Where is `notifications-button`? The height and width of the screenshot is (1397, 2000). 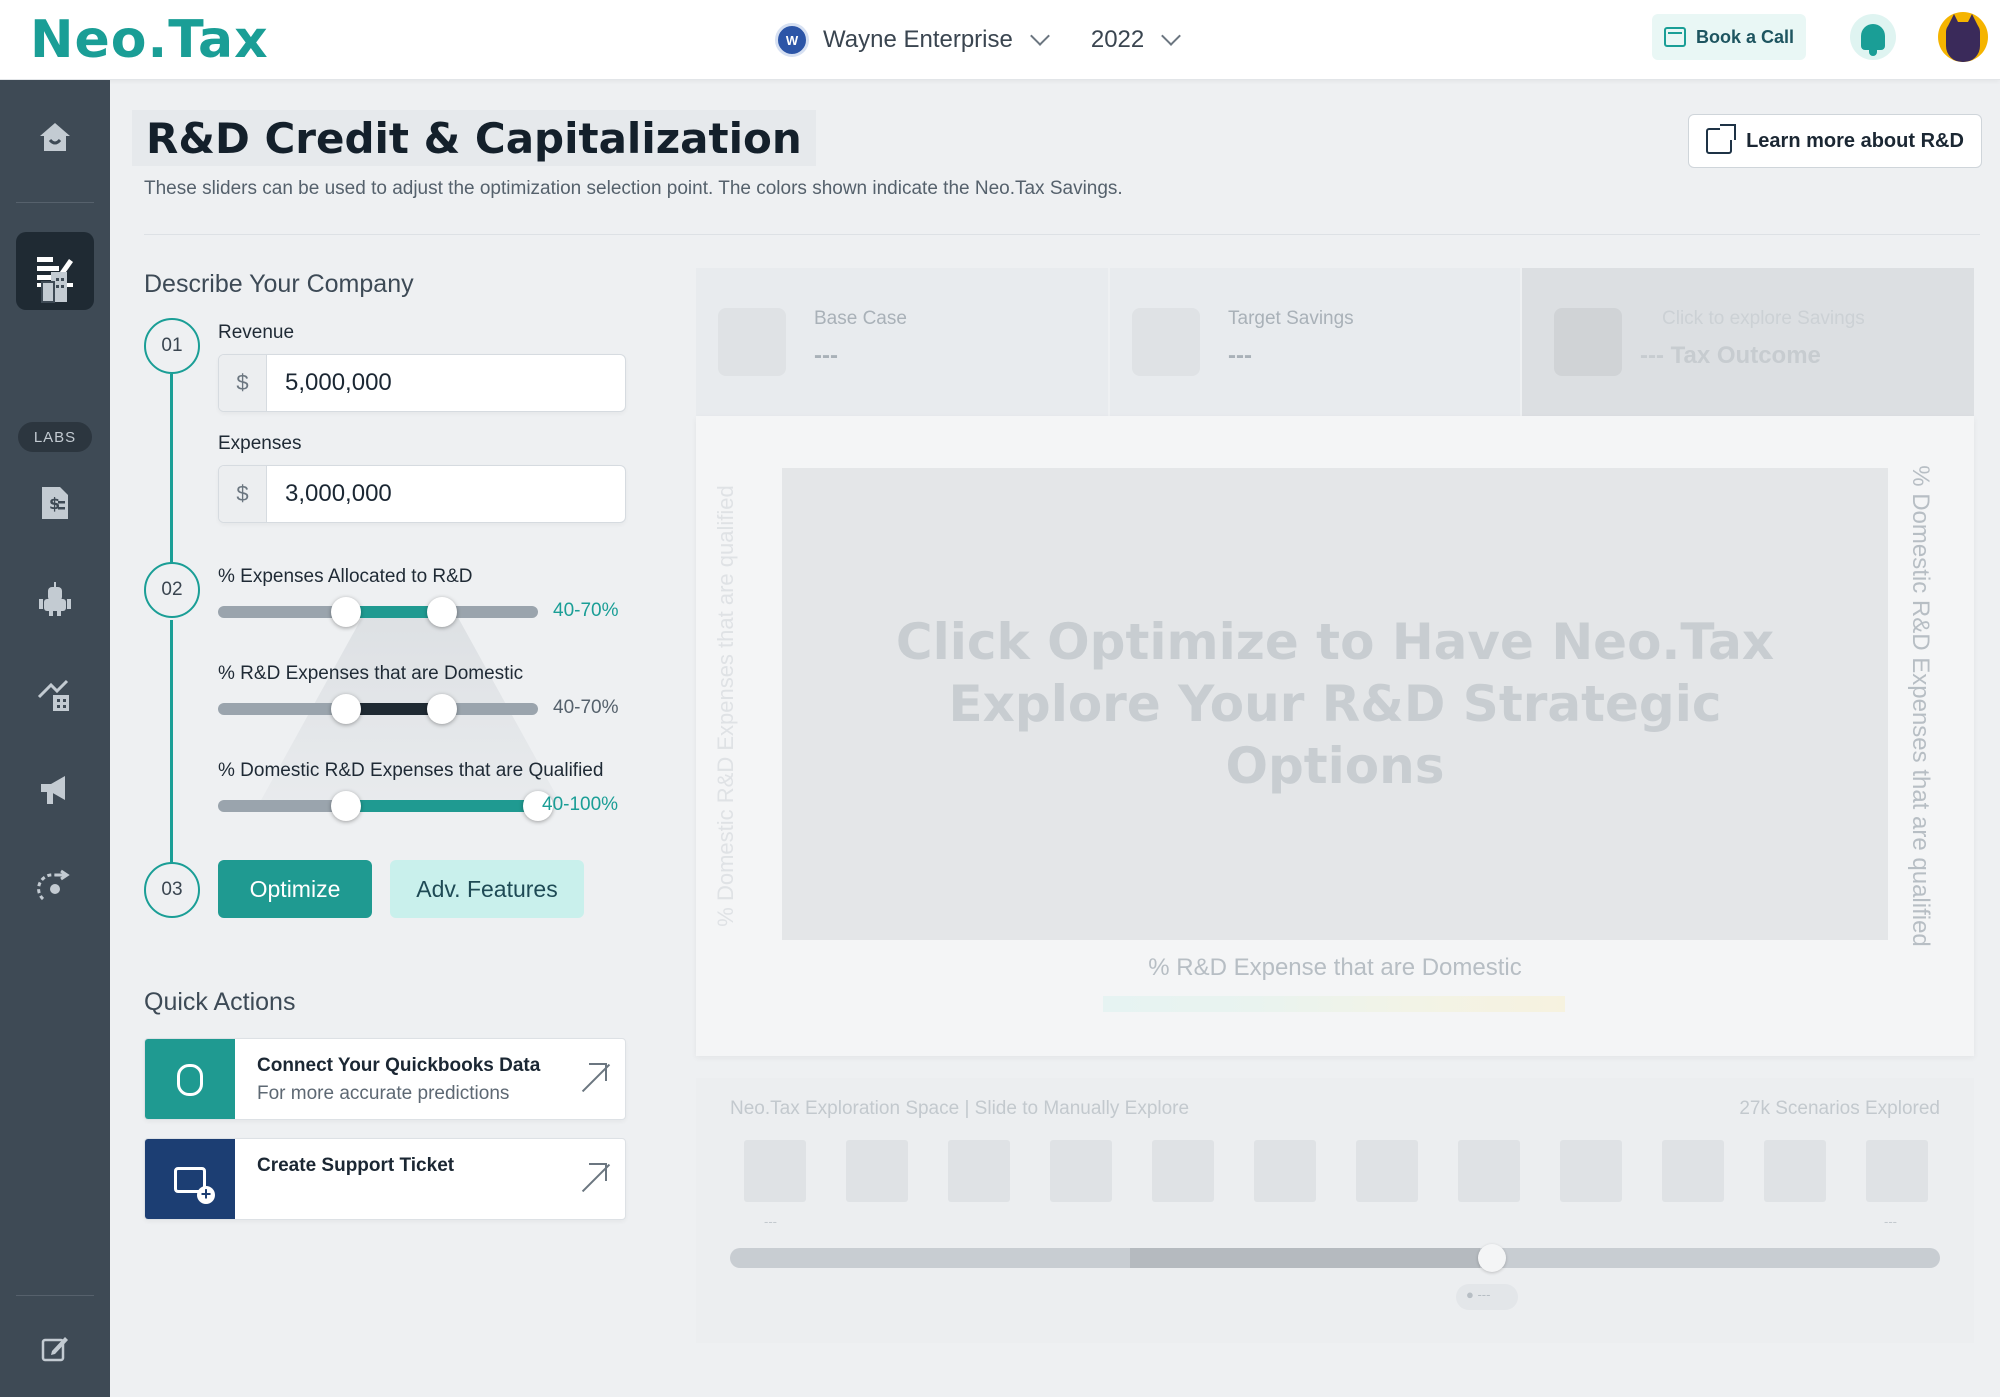 notifications-button is located at coordinates (1873, 37).